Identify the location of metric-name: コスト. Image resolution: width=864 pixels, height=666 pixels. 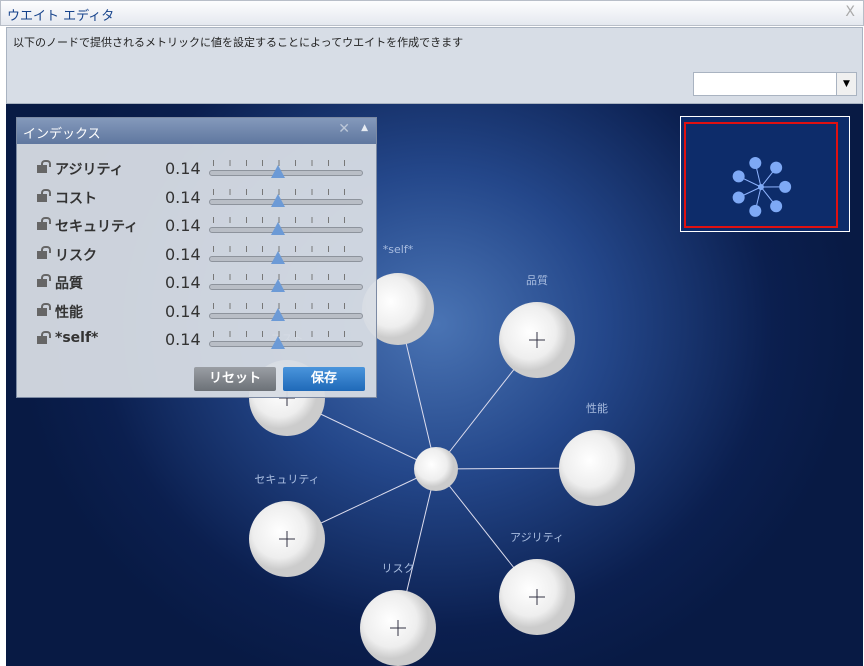
(76, 198).